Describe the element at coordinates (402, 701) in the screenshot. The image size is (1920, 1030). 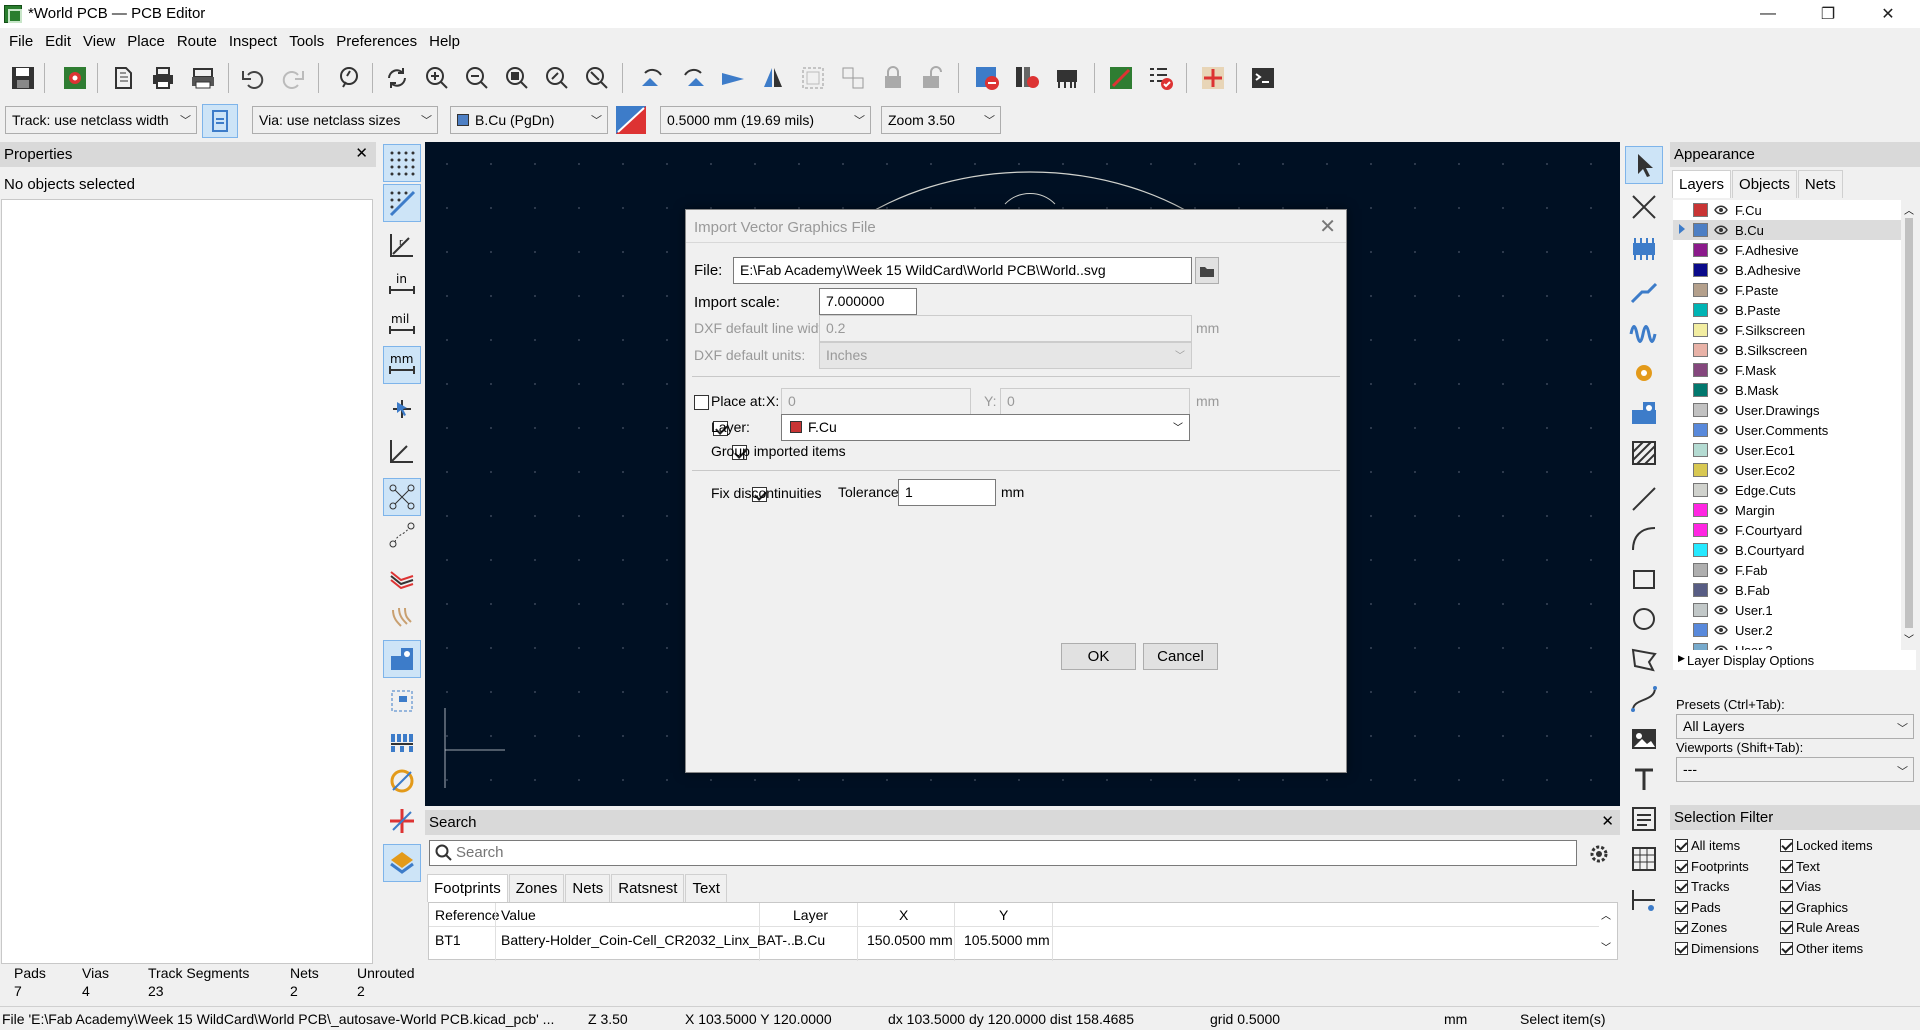
I see `vias-outline-icon` at that location.